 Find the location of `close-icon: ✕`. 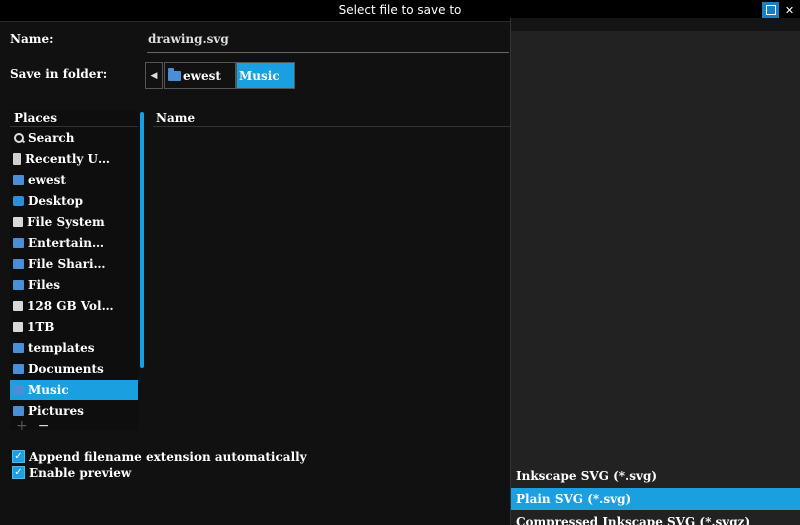

close-icon: ✕ is located at coordinates (789, 10).